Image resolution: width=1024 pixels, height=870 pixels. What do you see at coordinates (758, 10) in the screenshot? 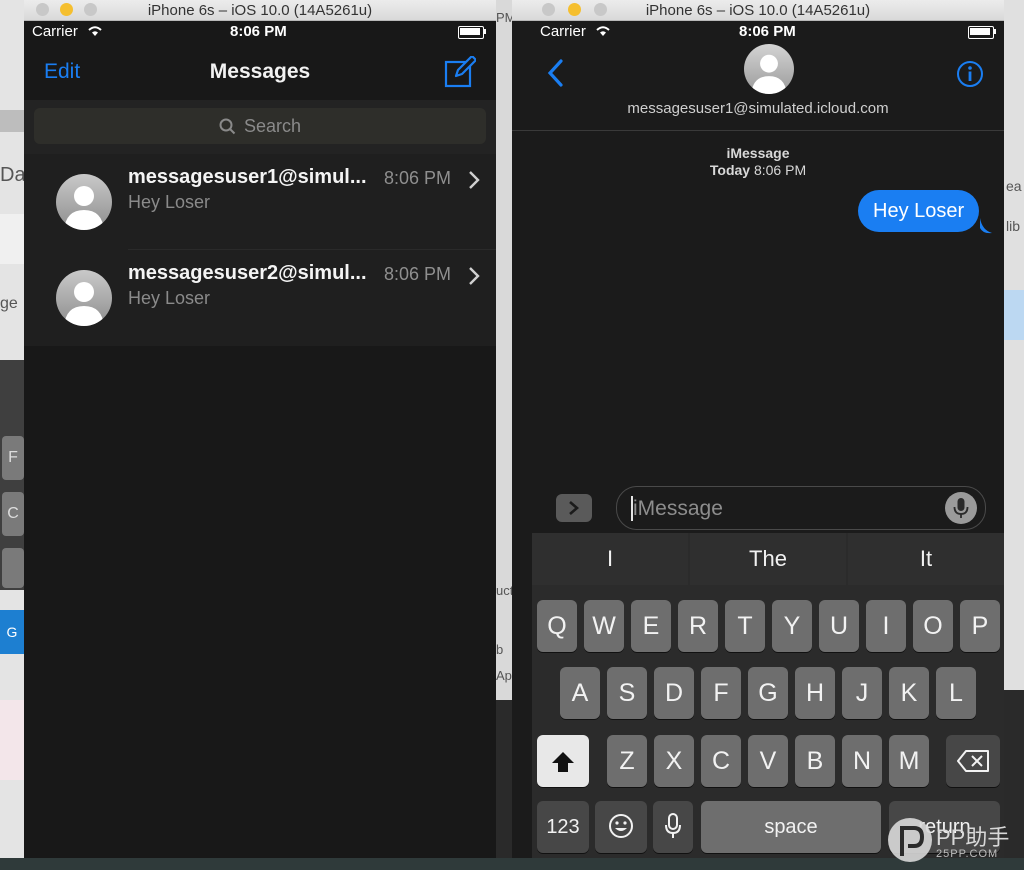
I see `window-titlebar: iPhone 6s – iOS 10.0 (14A5261u)` at bounding box center [758, 10].